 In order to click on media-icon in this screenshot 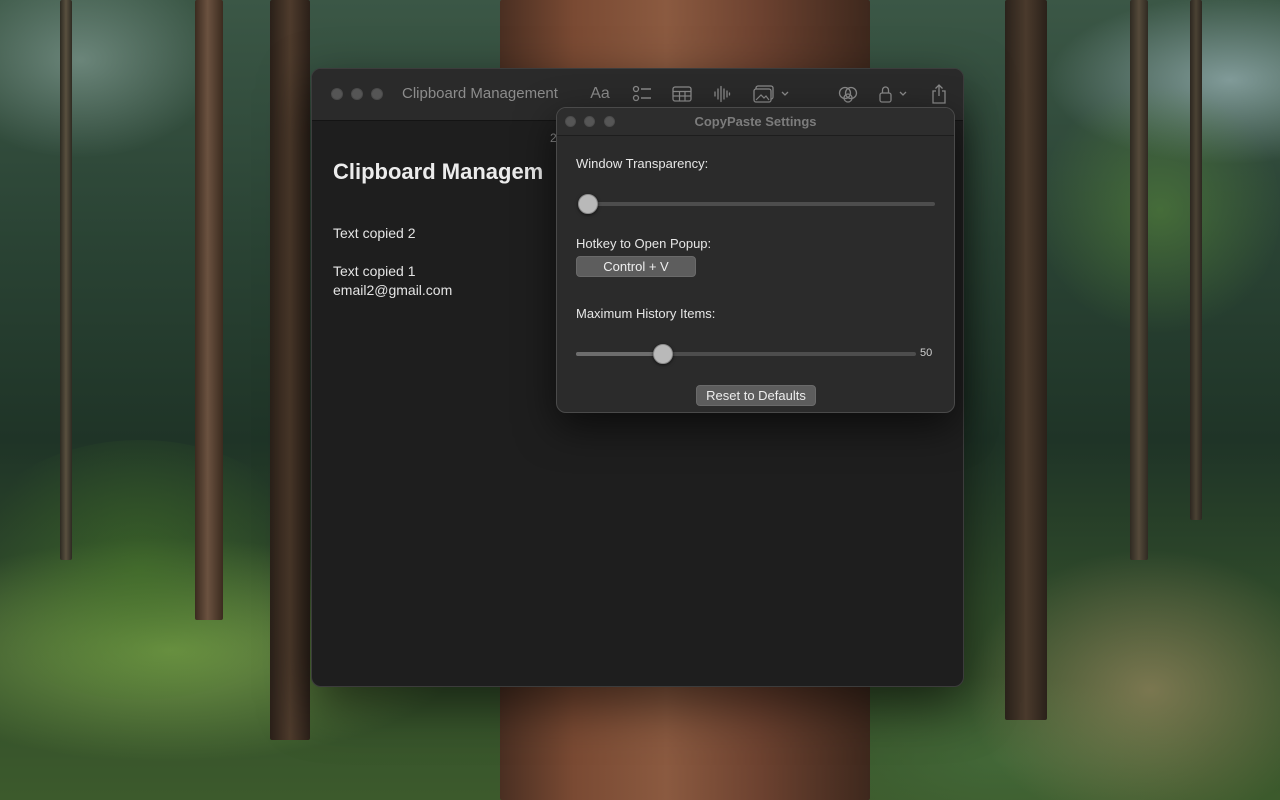, I will do `click(773, 94)`.